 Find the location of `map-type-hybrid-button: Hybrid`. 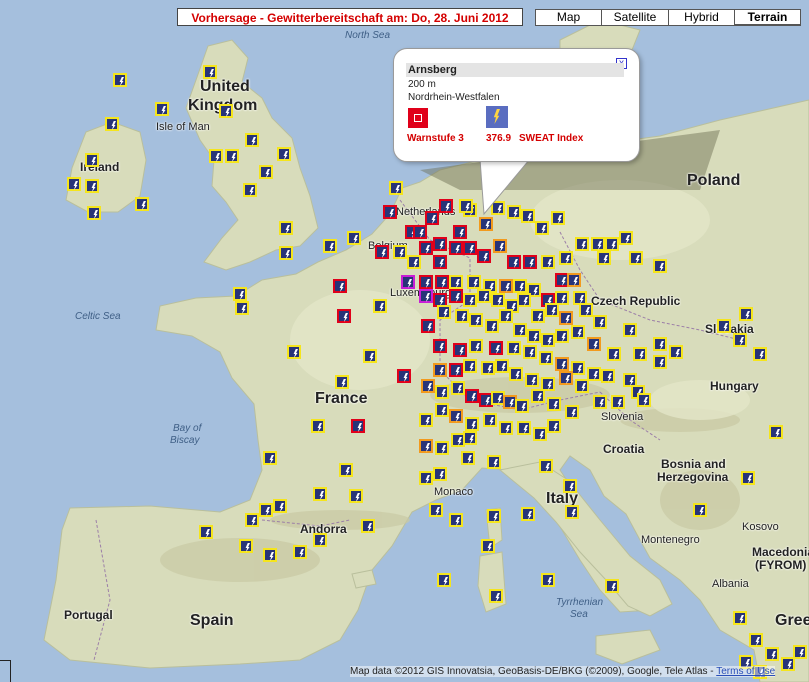

map-type-hybrid-button: Hybrid is located at coordinates (701, 17).